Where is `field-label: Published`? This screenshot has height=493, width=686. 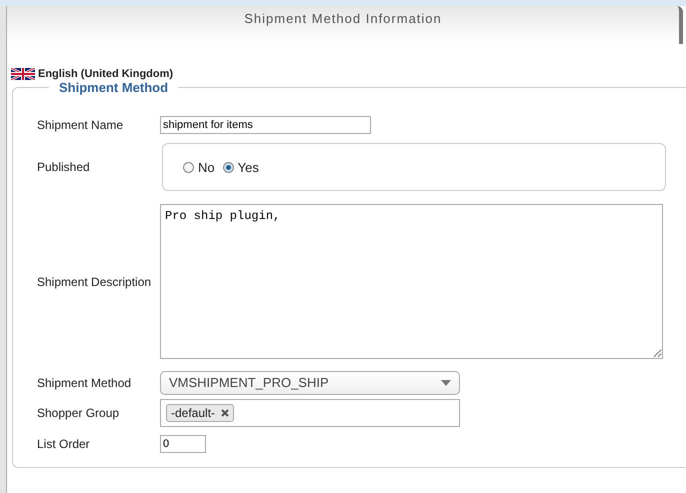 field-label: Published is located at coordinates (64, 167).